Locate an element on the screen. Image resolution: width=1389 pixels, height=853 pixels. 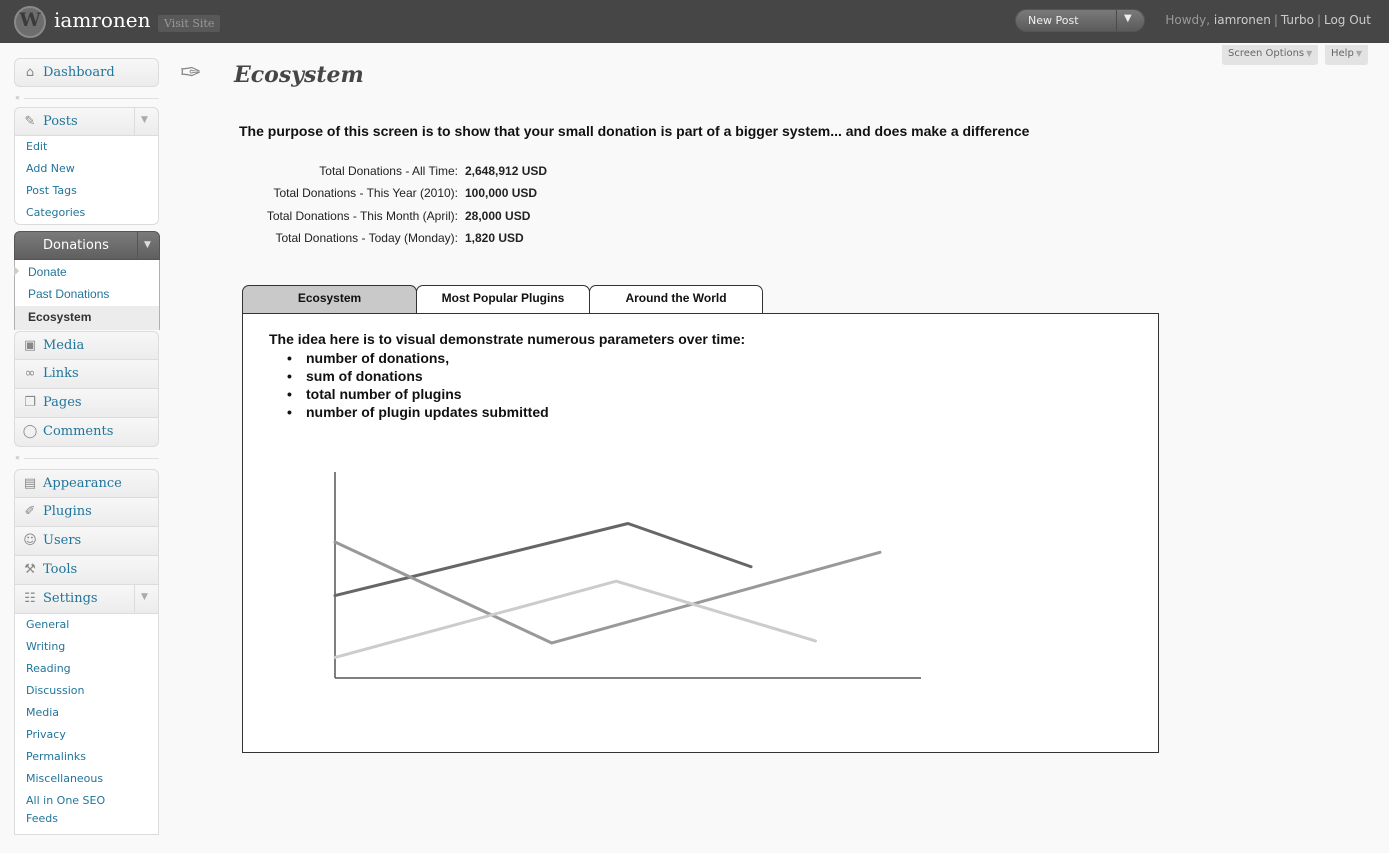
menu-item-label: Settings is located at coordinates (70, 598).